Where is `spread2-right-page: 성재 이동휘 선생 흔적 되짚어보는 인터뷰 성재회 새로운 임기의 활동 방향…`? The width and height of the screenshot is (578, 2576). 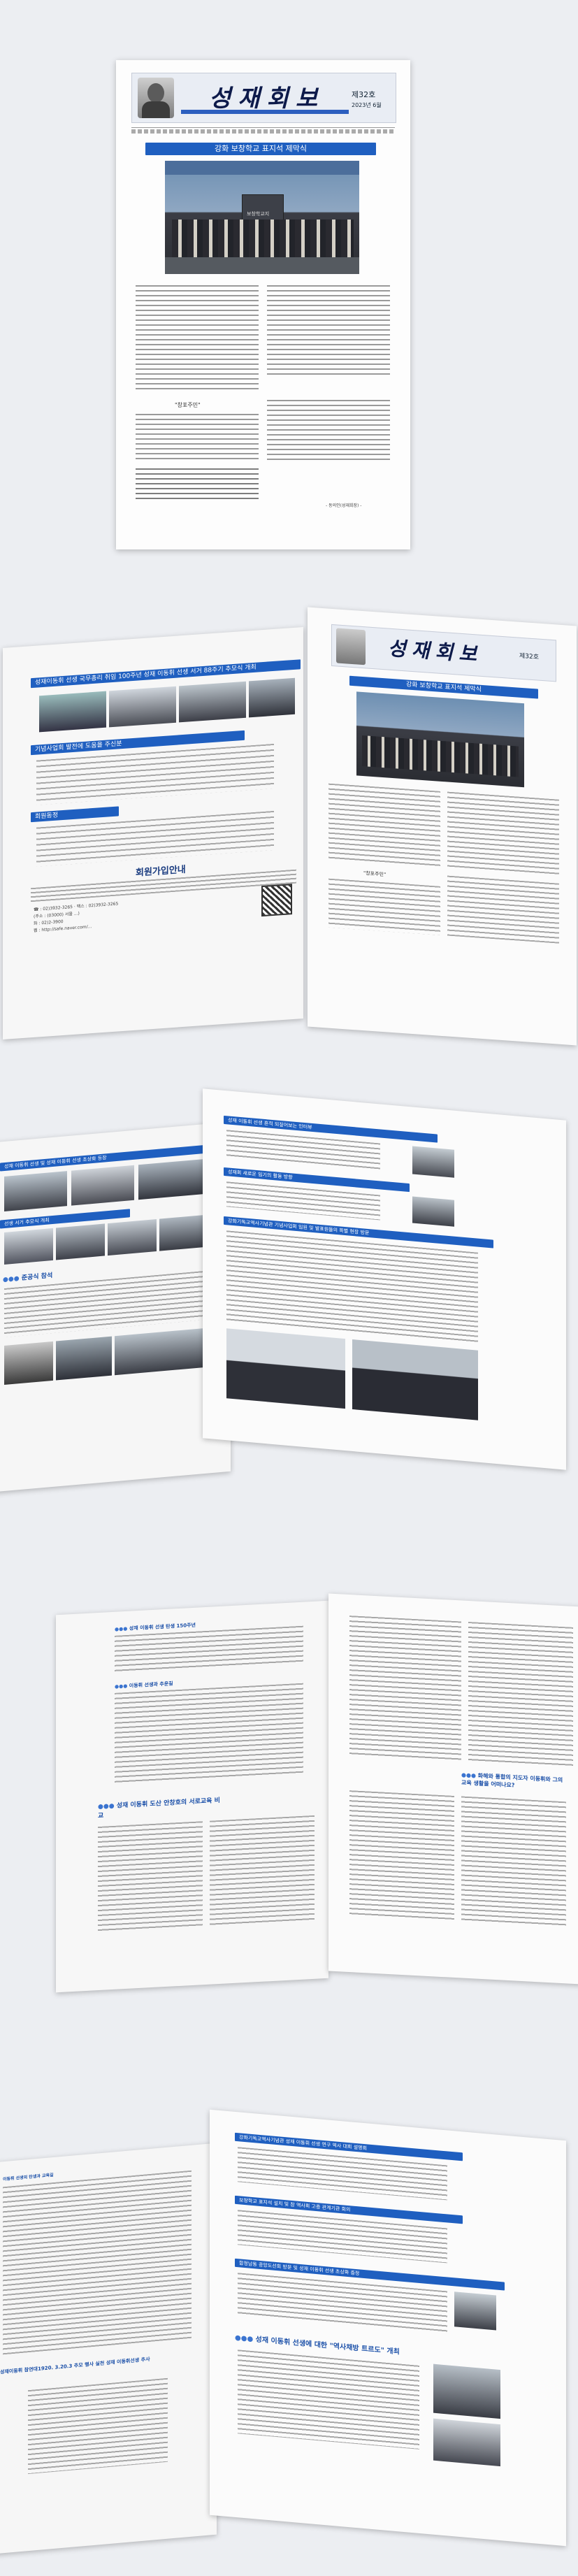 spread2-right-page: 성재 이동휘 선생 흔적 되짚어보는 인터뷰 성재회 새로운 임기의 활동 방향… is located at coordinates (385, 1279).